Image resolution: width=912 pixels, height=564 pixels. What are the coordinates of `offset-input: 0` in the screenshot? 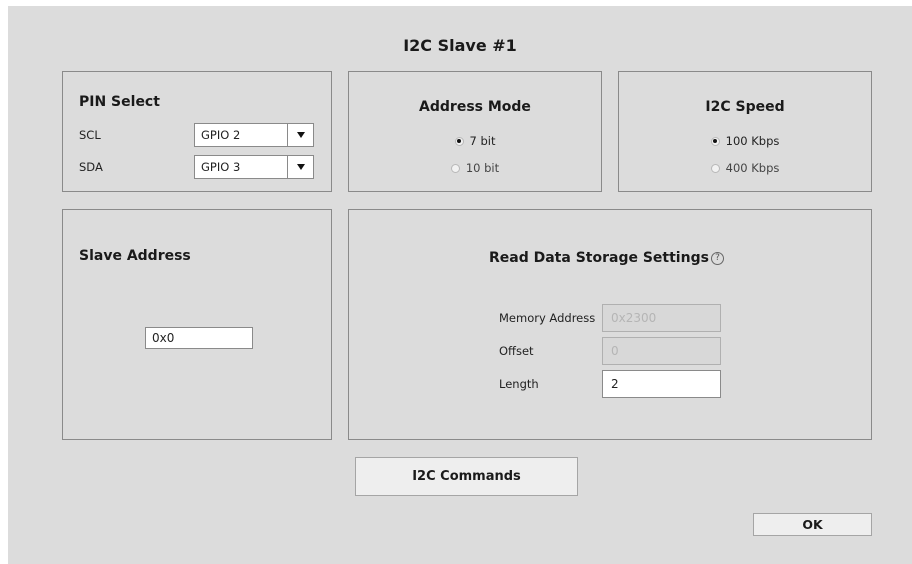 It's located at (661, 351).